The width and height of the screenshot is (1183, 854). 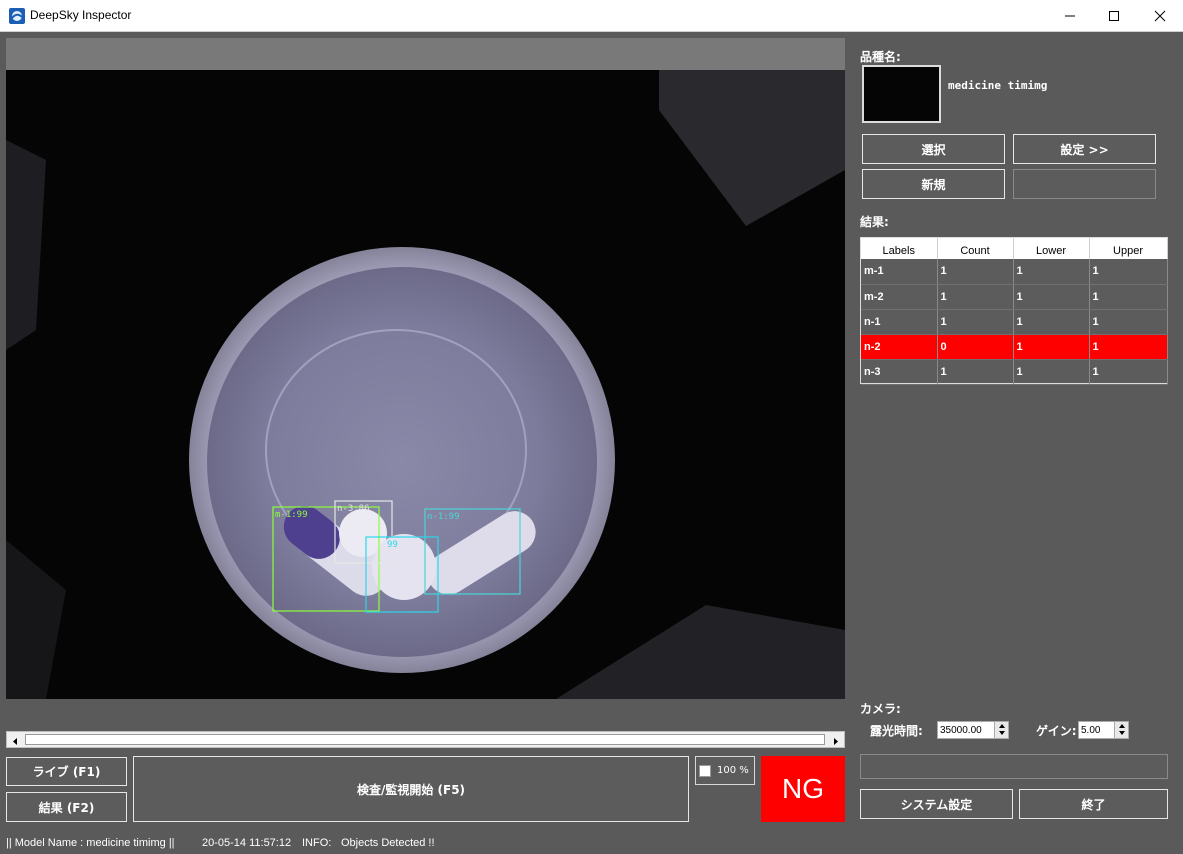 What do you see at coordinates (1051, 248) in the screenshot?
I see `column-header-lower: Lower` at bounding box center [1051, 248].